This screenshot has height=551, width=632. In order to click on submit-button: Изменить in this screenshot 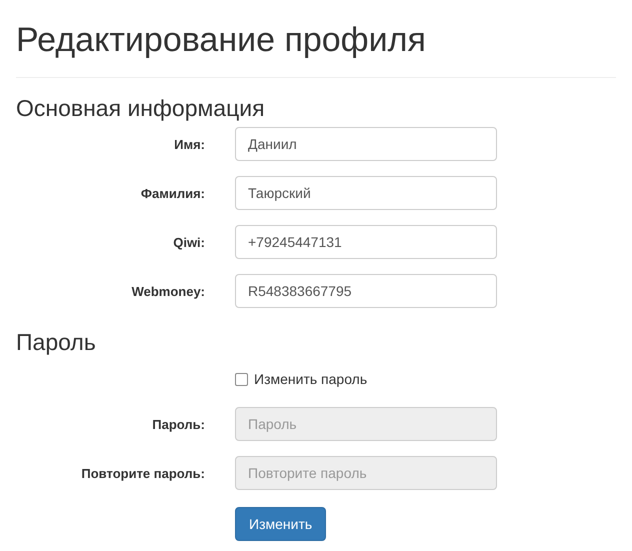, I will do `click(280, 524)`.